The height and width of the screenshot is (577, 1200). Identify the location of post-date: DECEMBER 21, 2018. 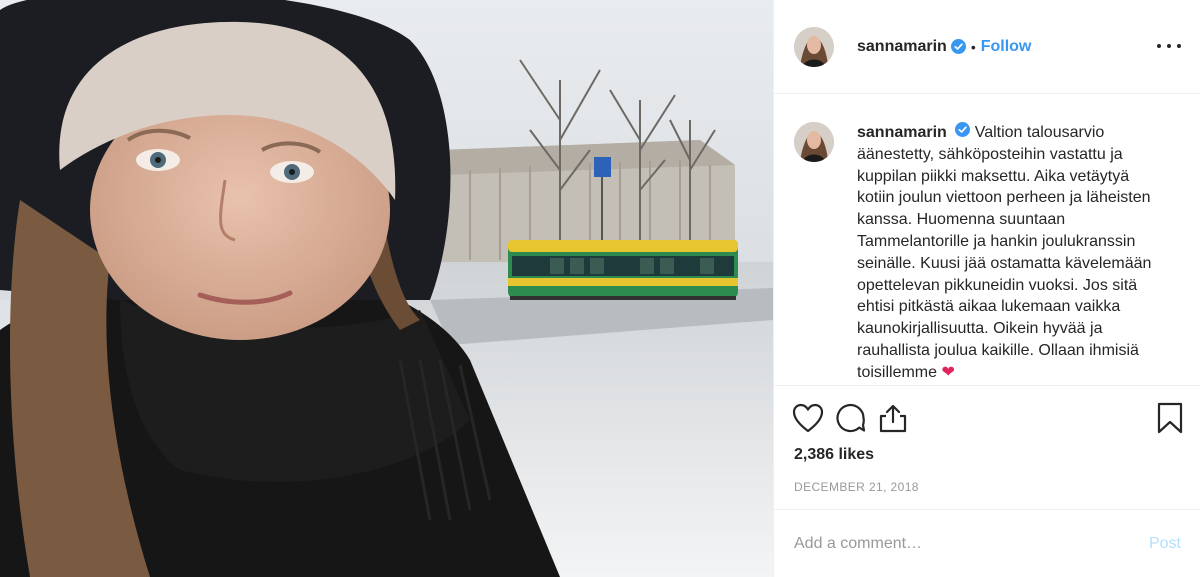
(856, 487).